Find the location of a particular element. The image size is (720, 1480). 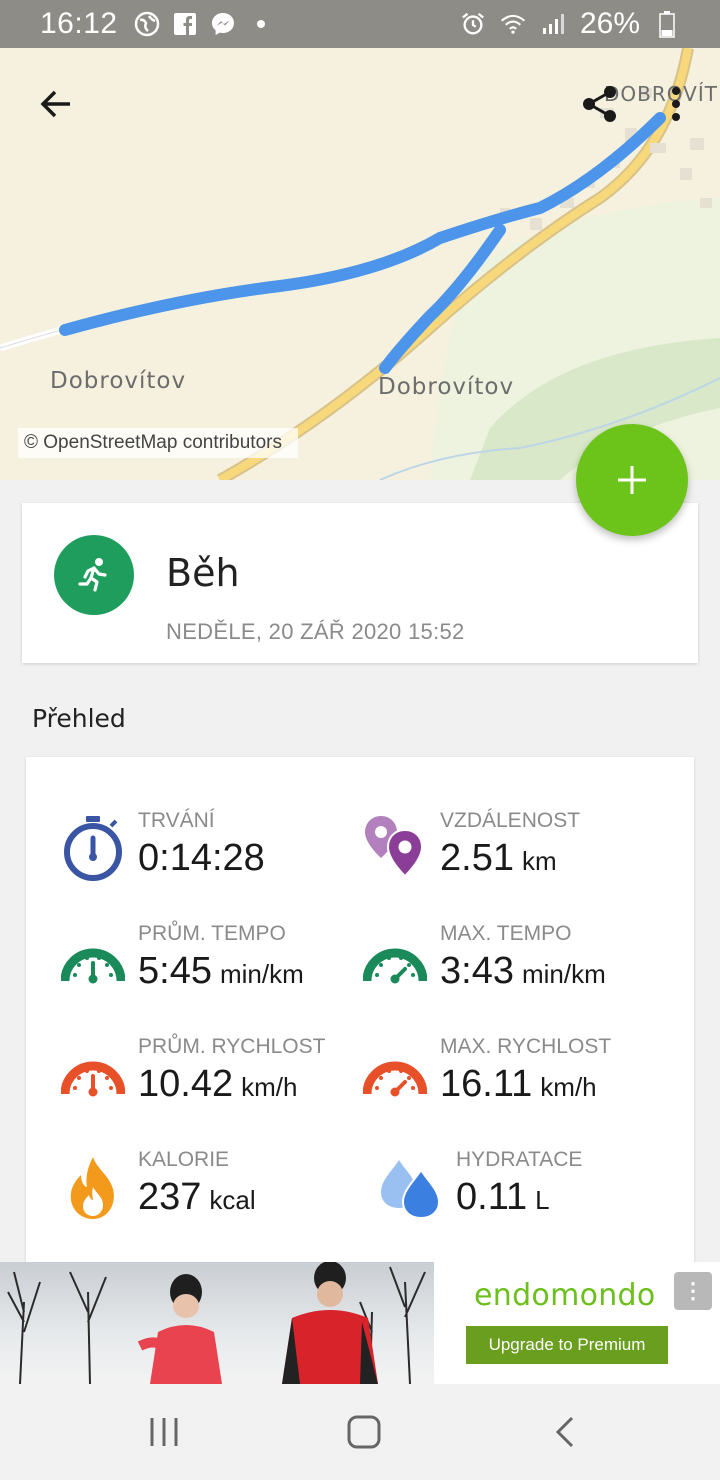

stat-value: 0.11 L is located at coordinates (503, 1197).